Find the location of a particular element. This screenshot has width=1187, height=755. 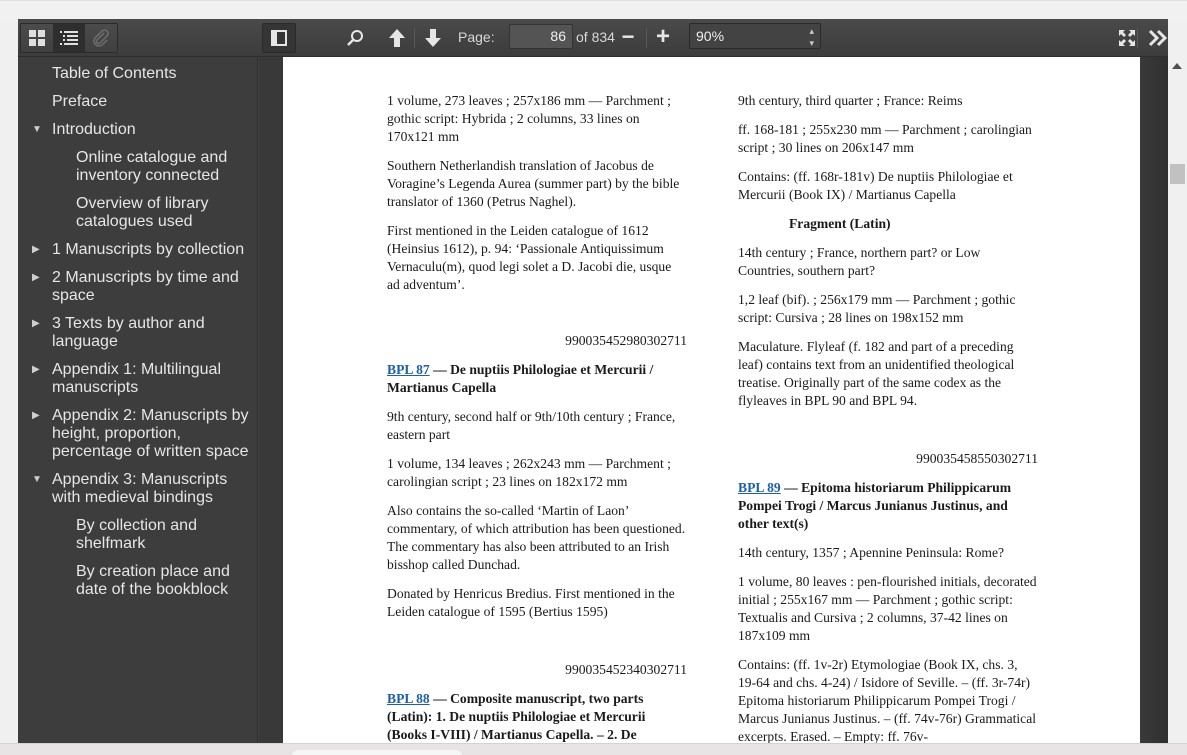

outline-item: ▶ 1 Manuscripts by collection is located at coordinates (137, 250).